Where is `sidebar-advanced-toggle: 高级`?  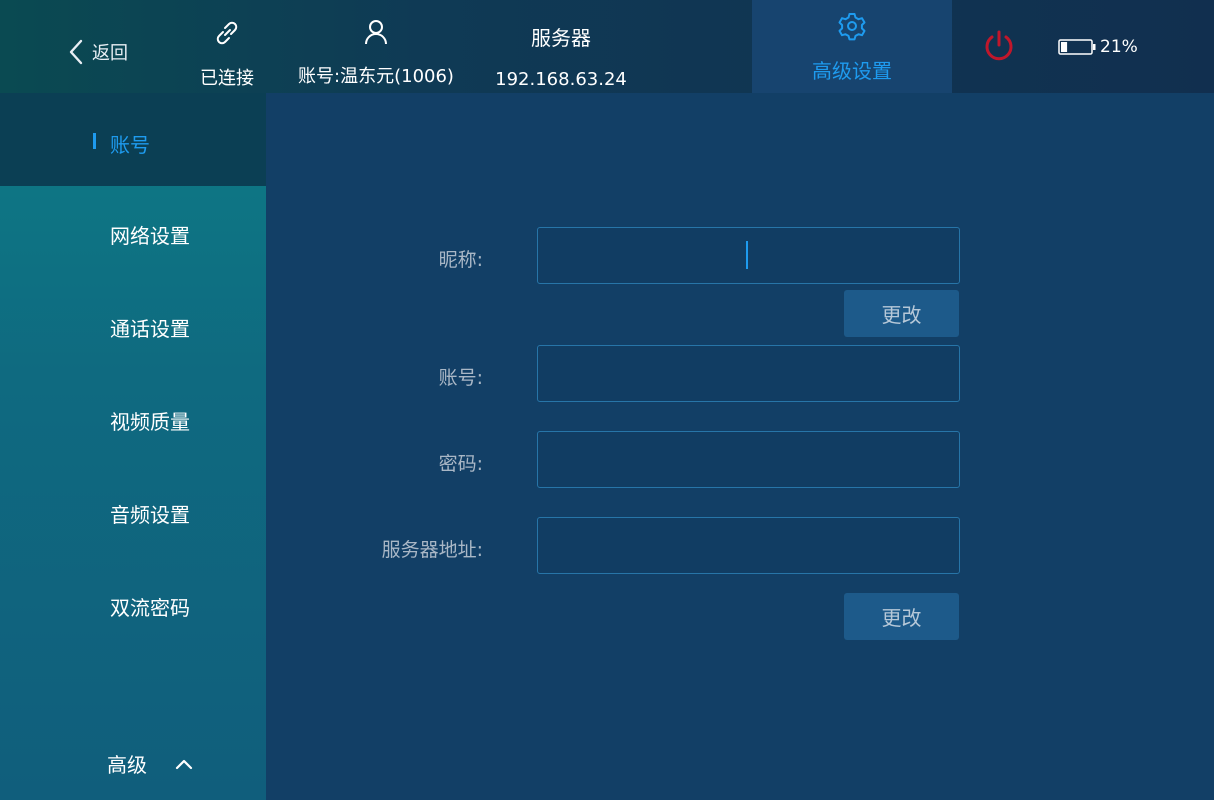
sidebar-advanced-toggle: 高级 is located at coordinates (150, 763).